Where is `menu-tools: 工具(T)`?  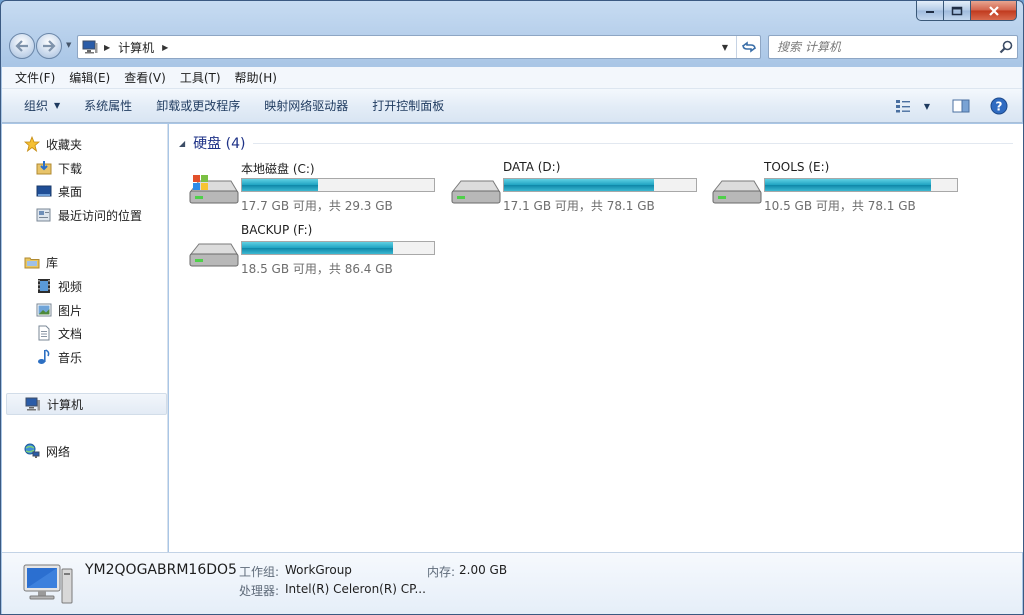
menu-tools: 工具(T) is located at coordinates (200, 77).